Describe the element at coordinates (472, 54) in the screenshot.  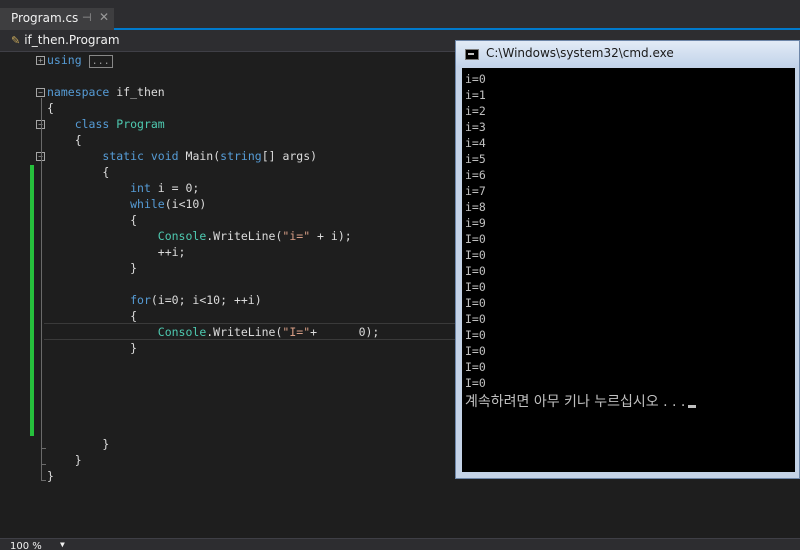
I see `cmd-icon` at that location.